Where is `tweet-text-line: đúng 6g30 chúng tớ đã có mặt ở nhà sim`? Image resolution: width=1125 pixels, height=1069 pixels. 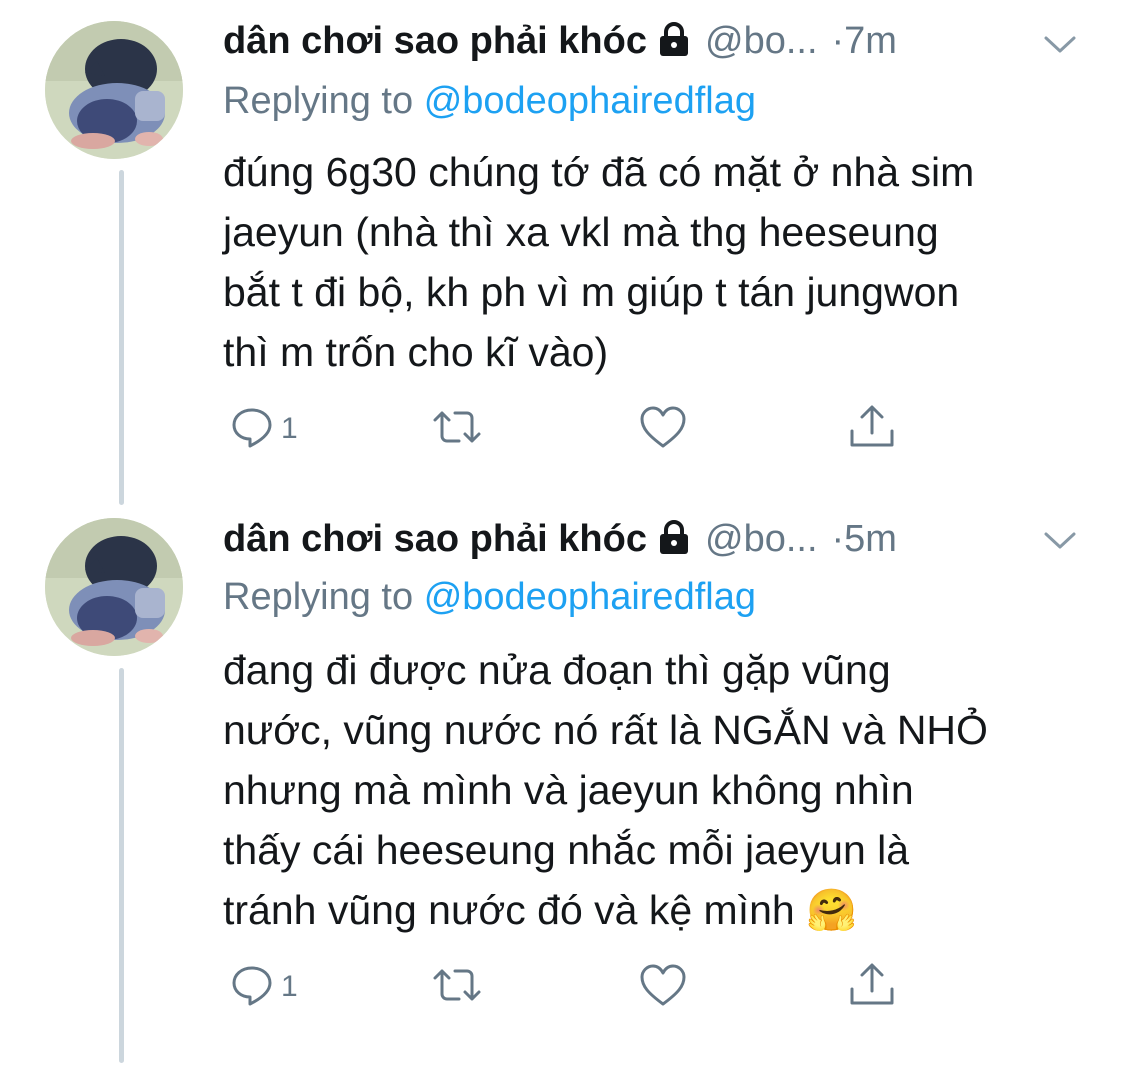
tweet-text-line: đúng 6g30 chúng tớ đã có mặt ở nhà sim is located at coordinates (599, 172).